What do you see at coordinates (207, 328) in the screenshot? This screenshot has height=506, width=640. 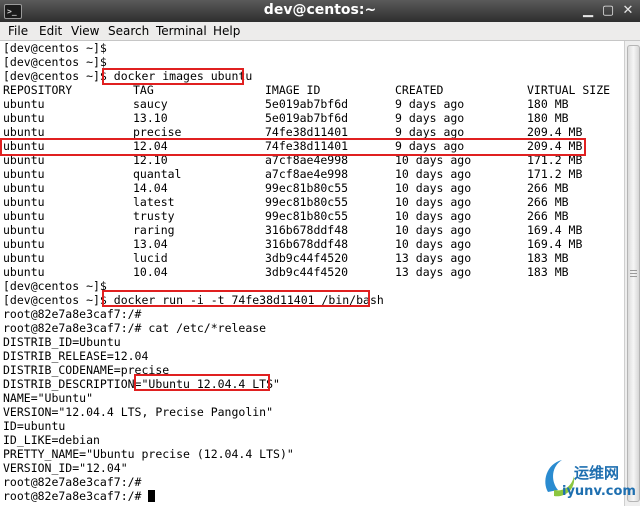 I see `command-cat-release: cat /etc/*release` at bounding box center [207, 328].